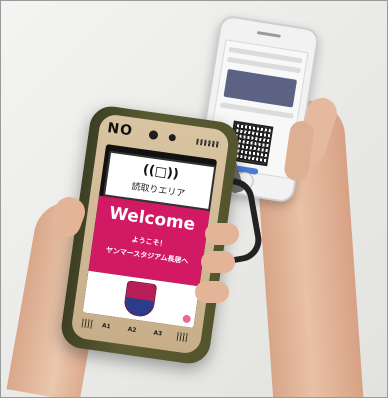 Image resolution: width=388 pixels, height=398 pixels. I want to click on key-a1: A1, so click(106, 326).